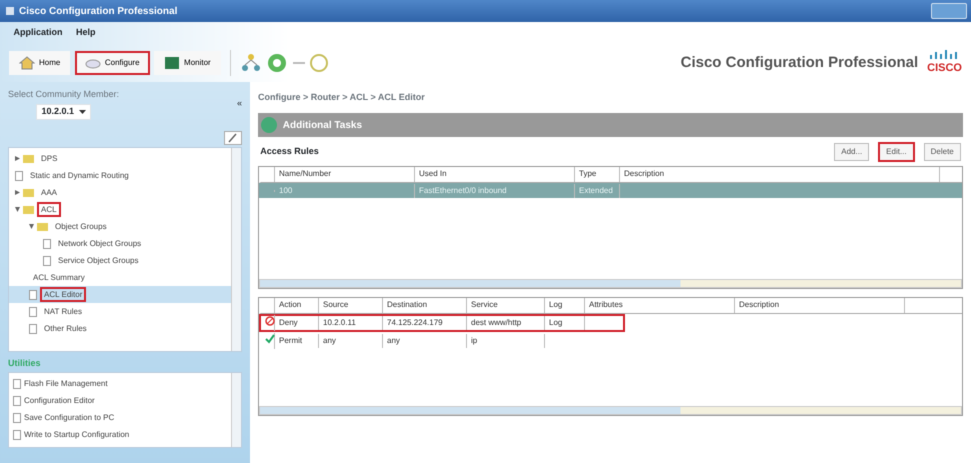  What do you see at coordinates (297, 341) in the screenshot?
I see `table-cell: Permit` at bounding box center [297, 341].